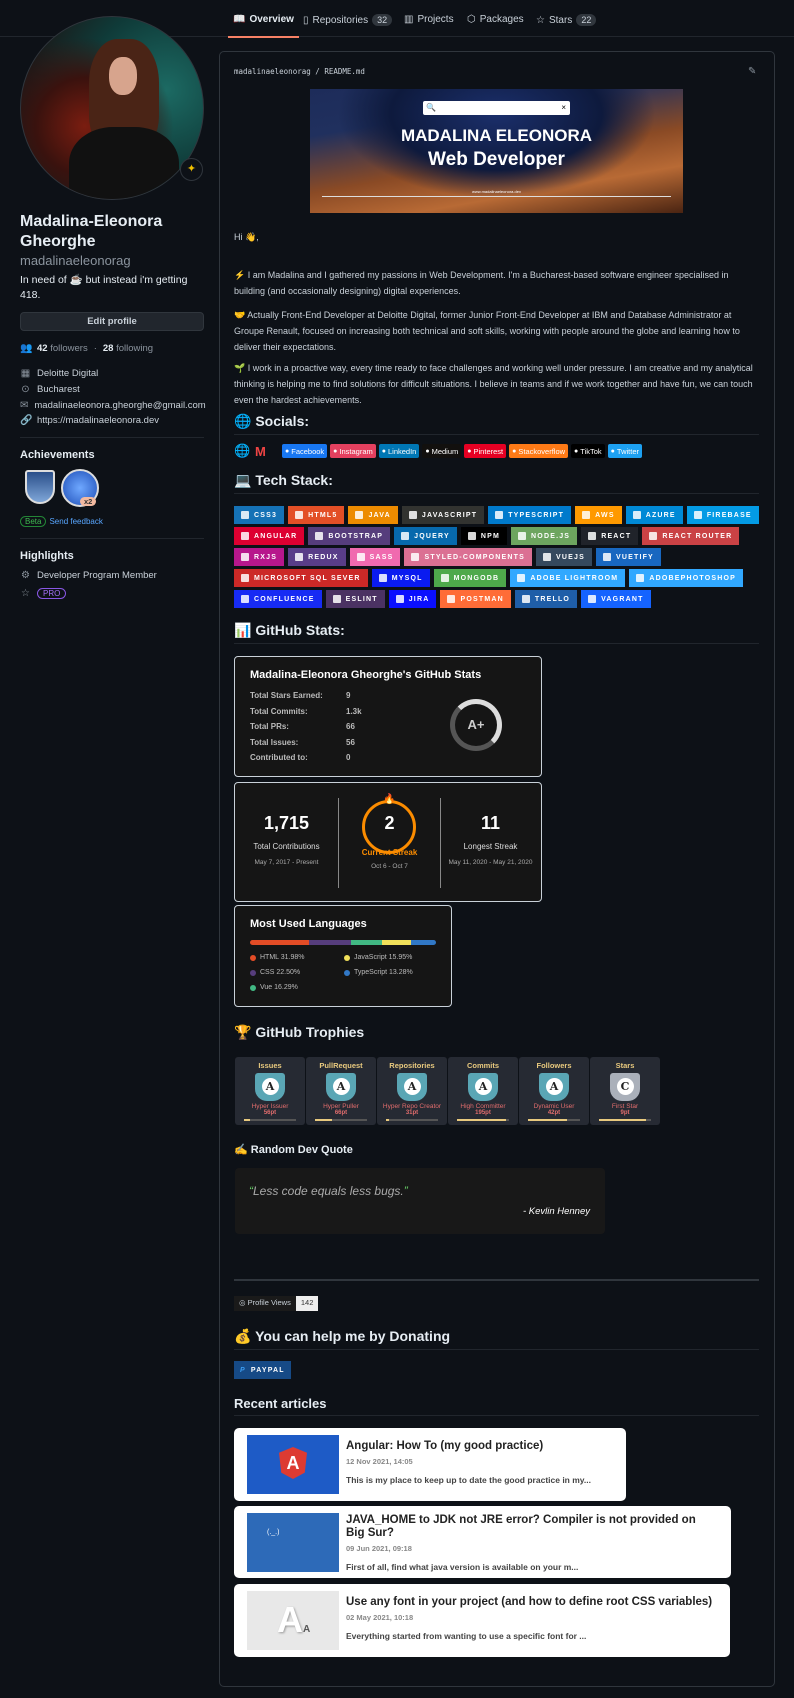 This screenshot has height=1698, width=794. What do you see at coordinates (522, 536) in the screenshot?
I see `node-js-icon` at bounding box center [522, 536].